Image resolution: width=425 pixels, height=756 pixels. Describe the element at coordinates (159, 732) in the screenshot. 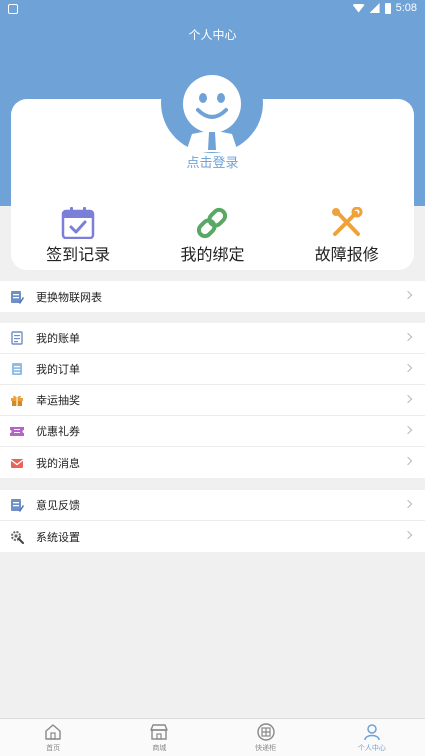

I see `shop-icon` at that location.